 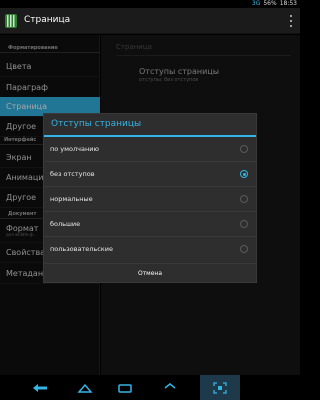 I want to click on screenshot-button, so click(x=170, y=387).